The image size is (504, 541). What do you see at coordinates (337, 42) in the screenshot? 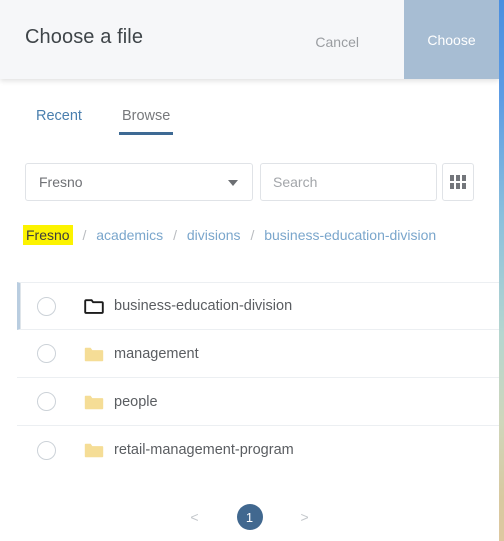
I see `cancel-button: Cancel` at bounding box center [337, 42].